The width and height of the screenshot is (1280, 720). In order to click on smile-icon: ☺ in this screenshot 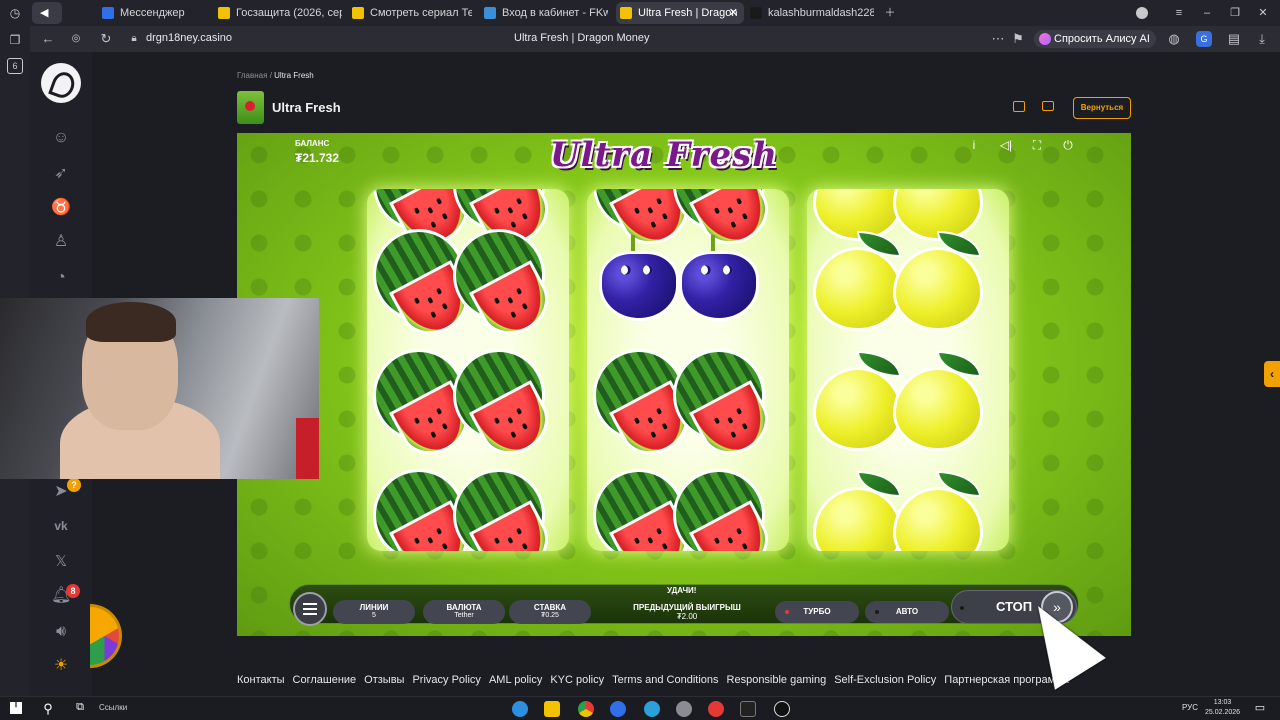, I will do `click(61, 138)`.